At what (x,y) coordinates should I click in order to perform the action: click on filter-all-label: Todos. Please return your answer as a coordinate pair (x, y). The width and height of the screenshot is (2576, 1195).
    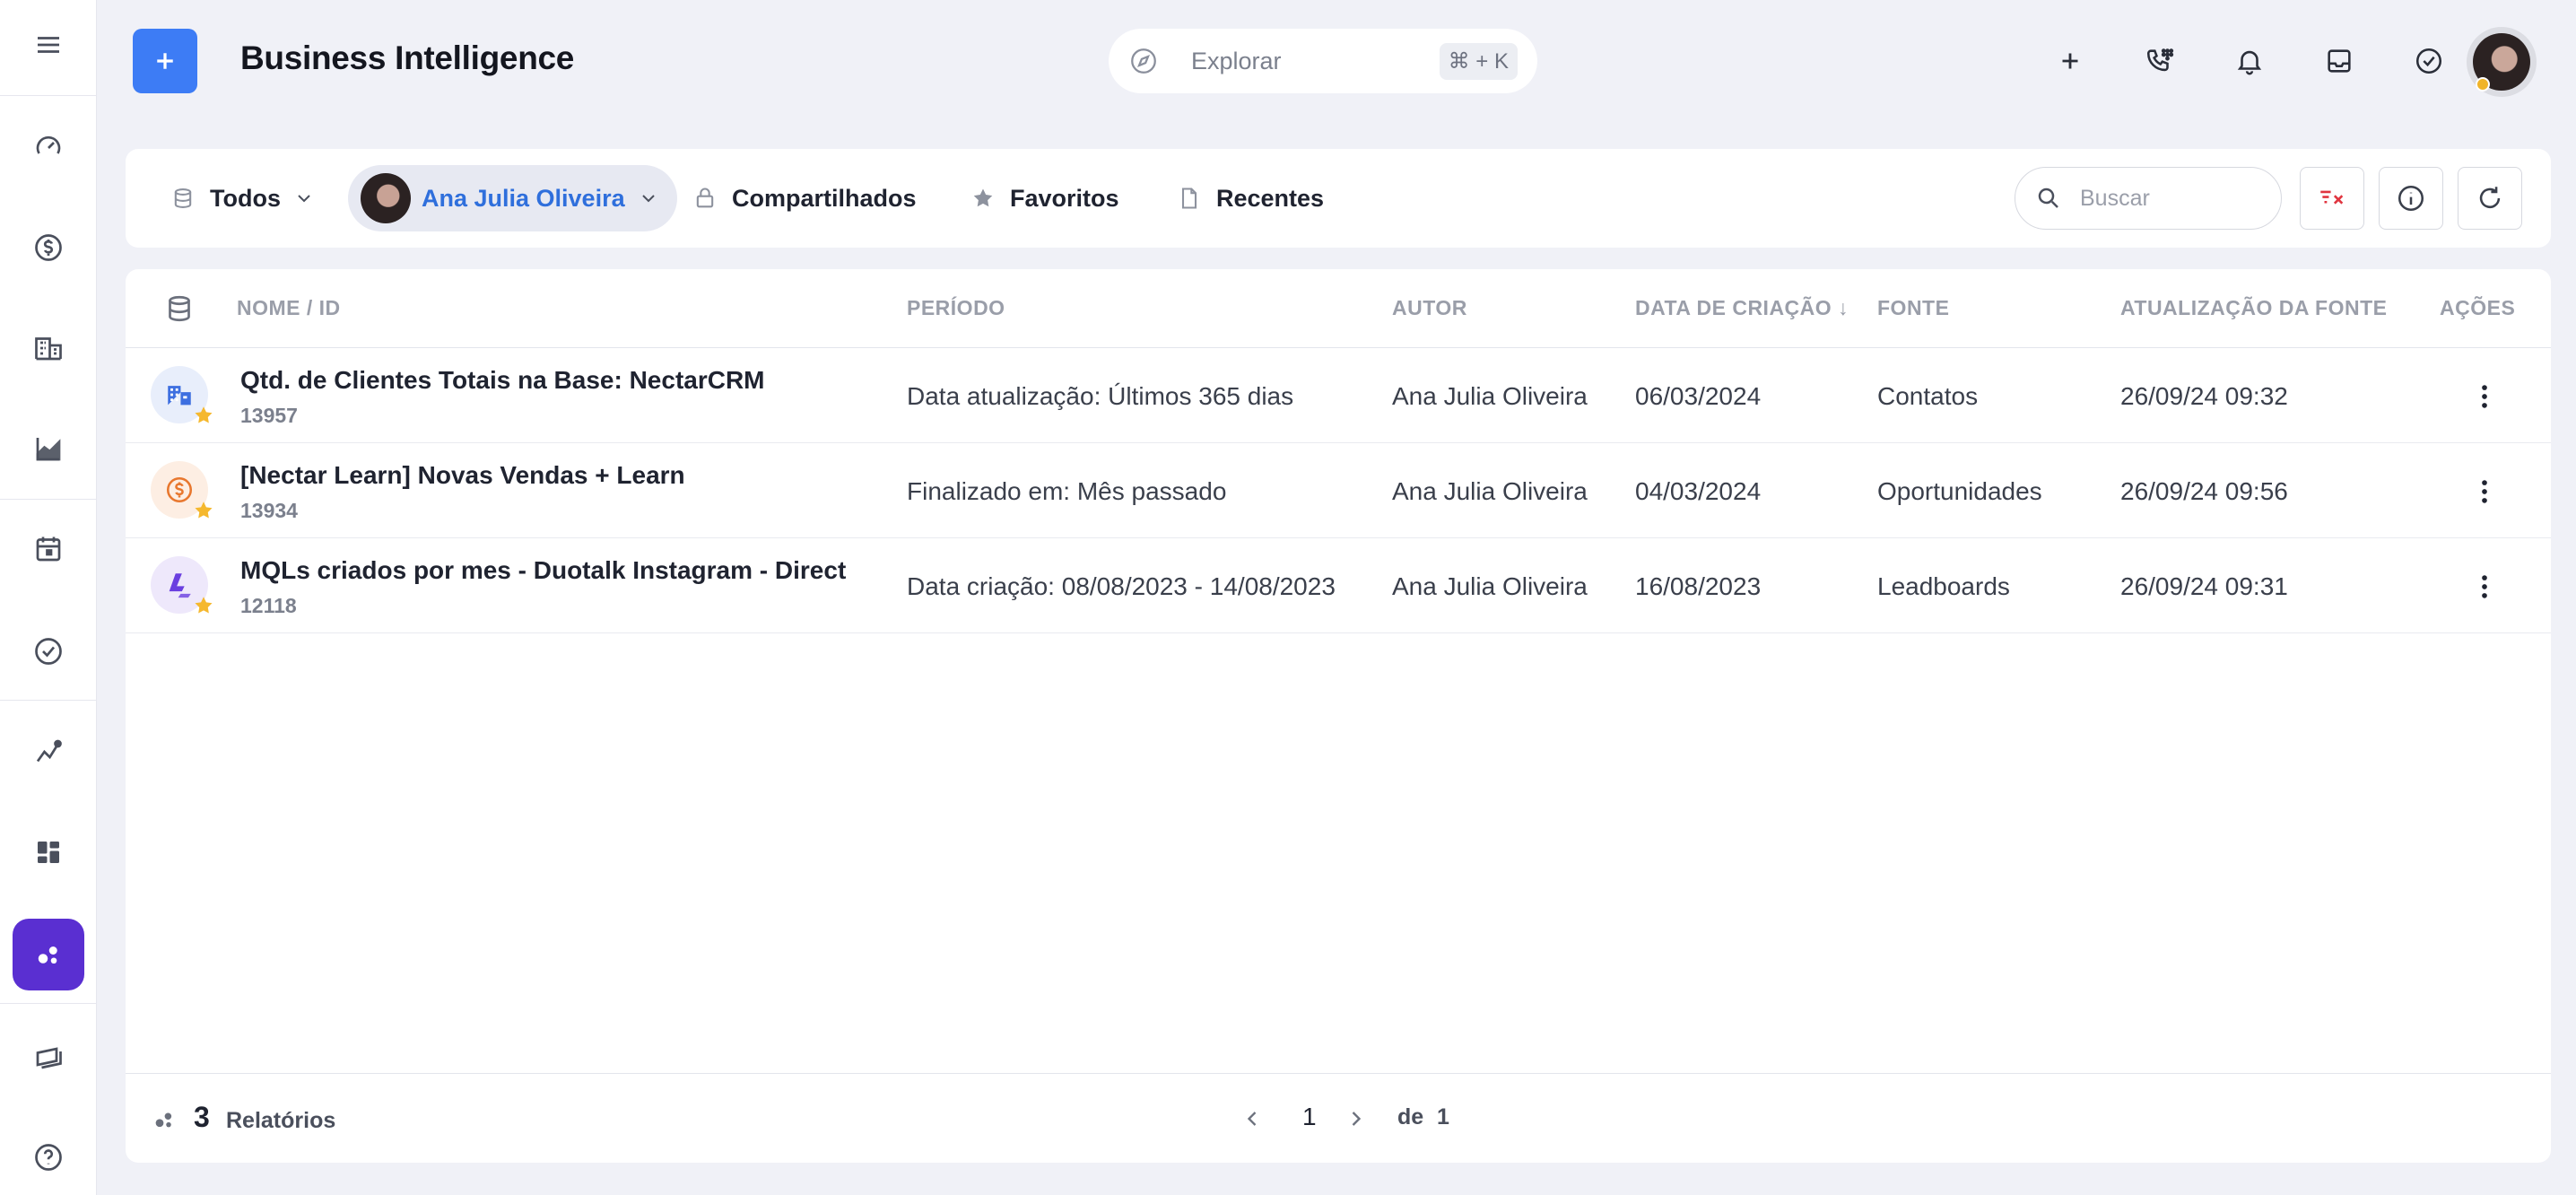
    Looking at the image, I should click on (245, 198).